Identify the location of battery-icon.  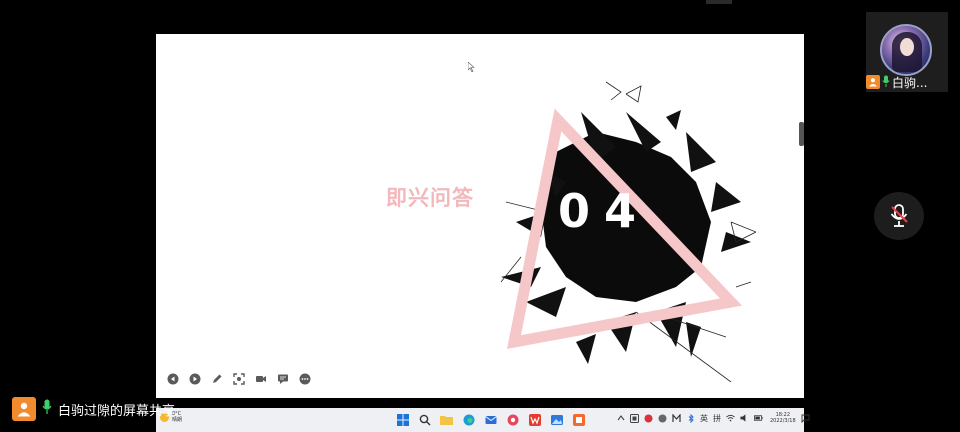
(758, 418).